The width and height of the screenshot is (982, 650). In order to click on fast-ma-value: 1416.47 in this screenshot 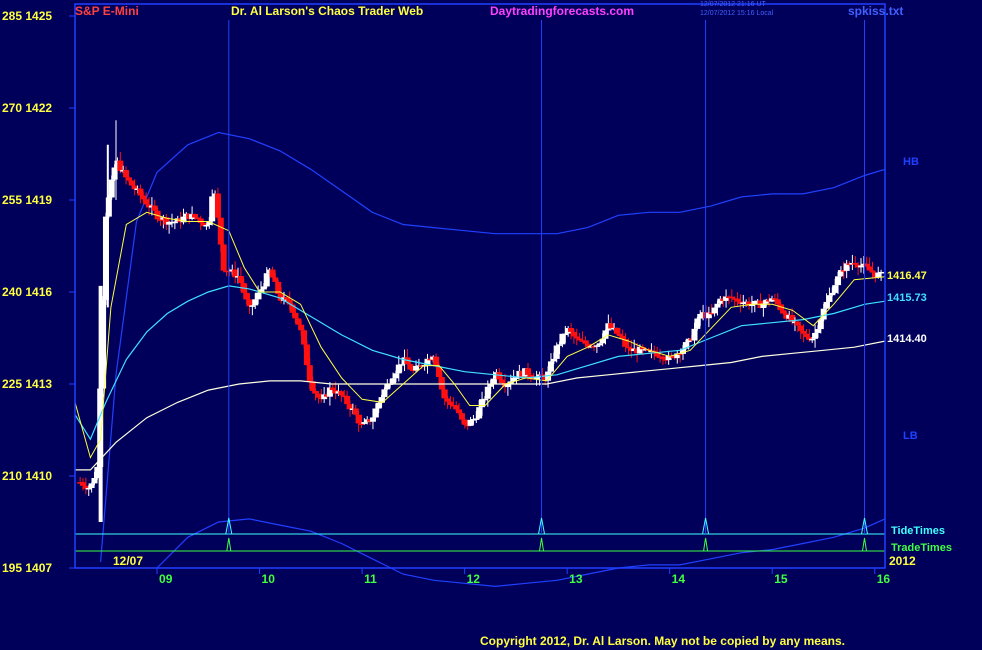, I will do `click(907, 276)`.